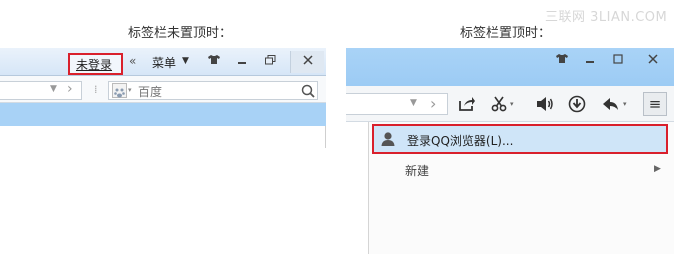  I want to click on drag-handle-icon: ⁞, so click(96, 89).